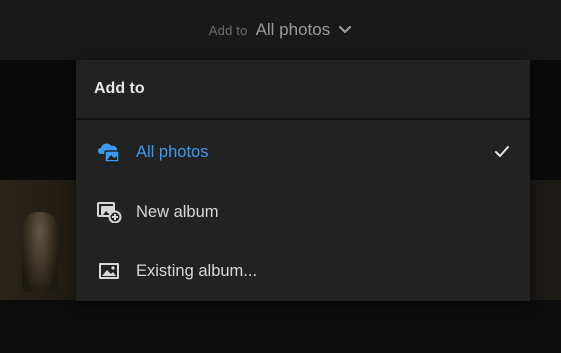 The width and height of the screenshot is (561, 353). What do you see at coordinates (303, 212) in the screenshot?
I see `menu-item-new-album: New album` at bounding box center [303, 212].